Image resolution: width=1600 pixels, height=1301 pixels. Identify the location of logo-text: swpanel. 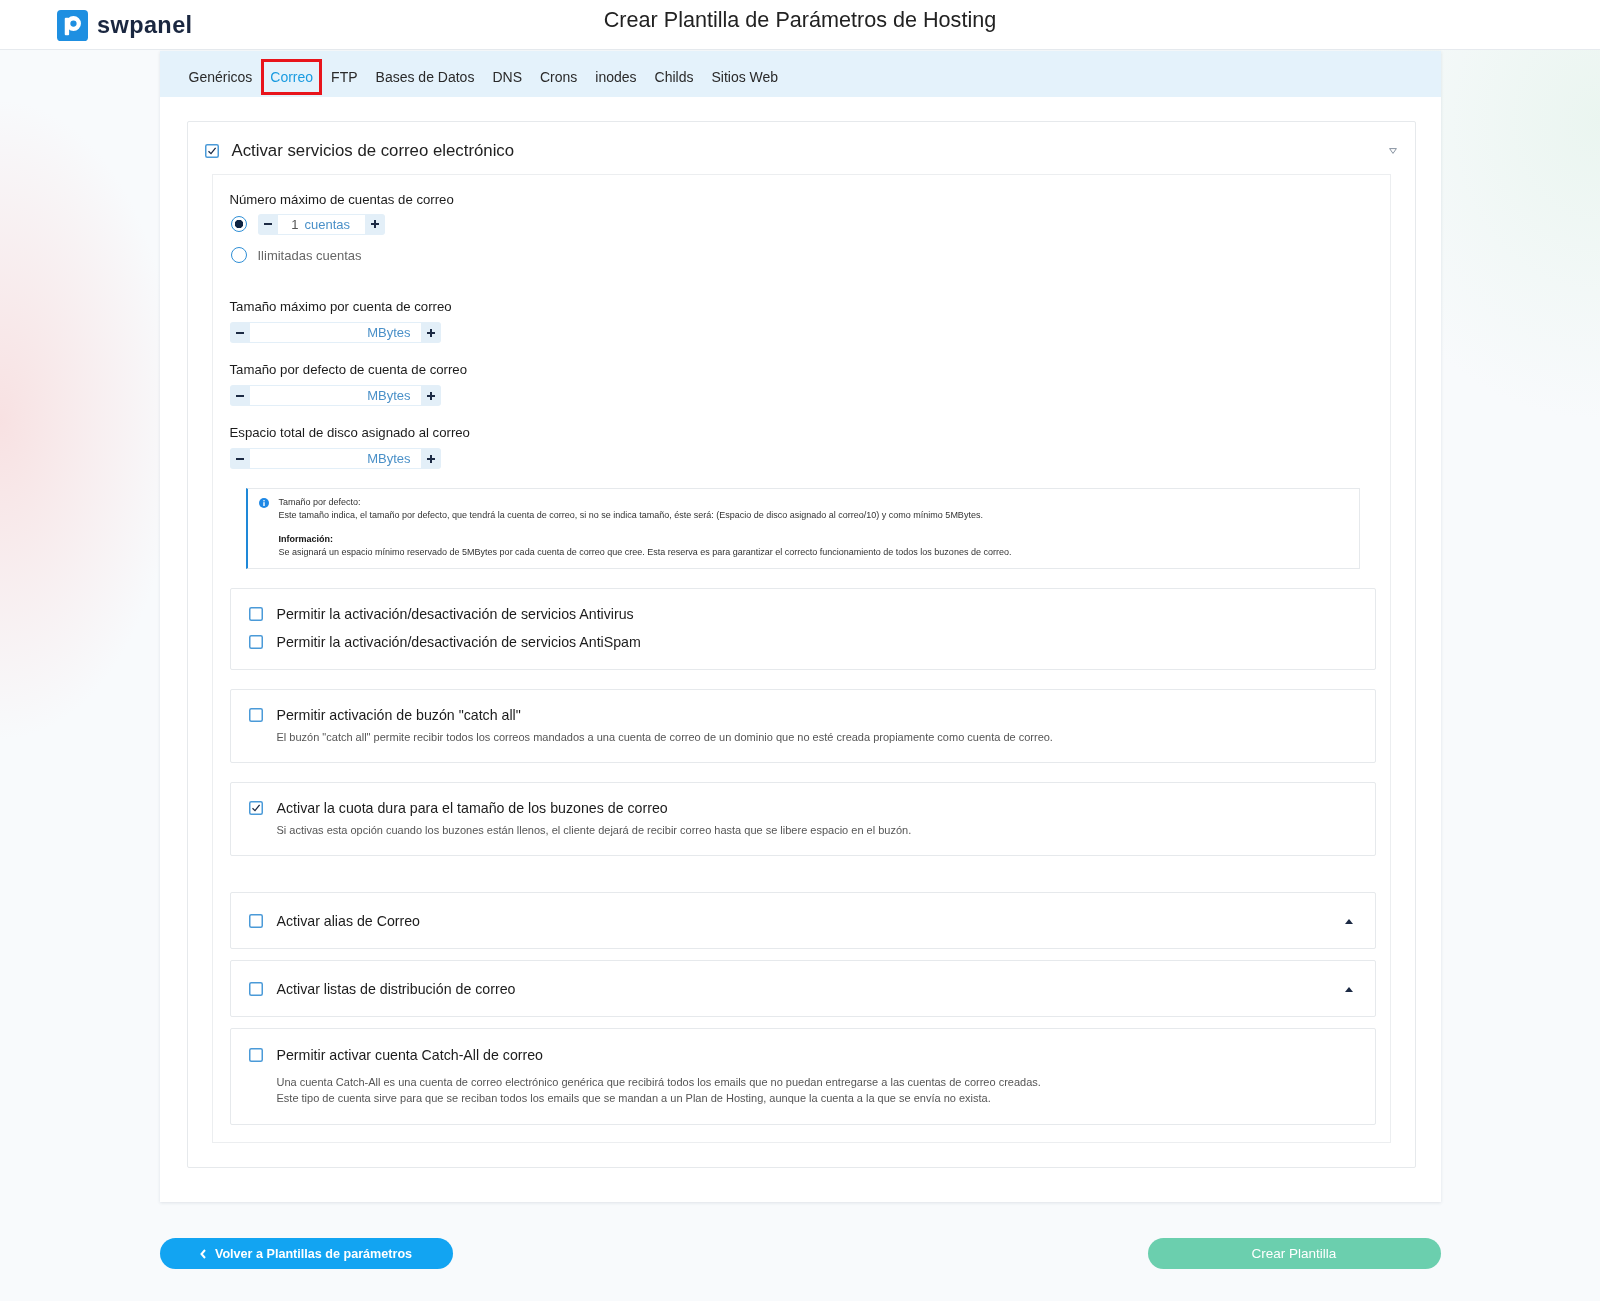
(145, 25).